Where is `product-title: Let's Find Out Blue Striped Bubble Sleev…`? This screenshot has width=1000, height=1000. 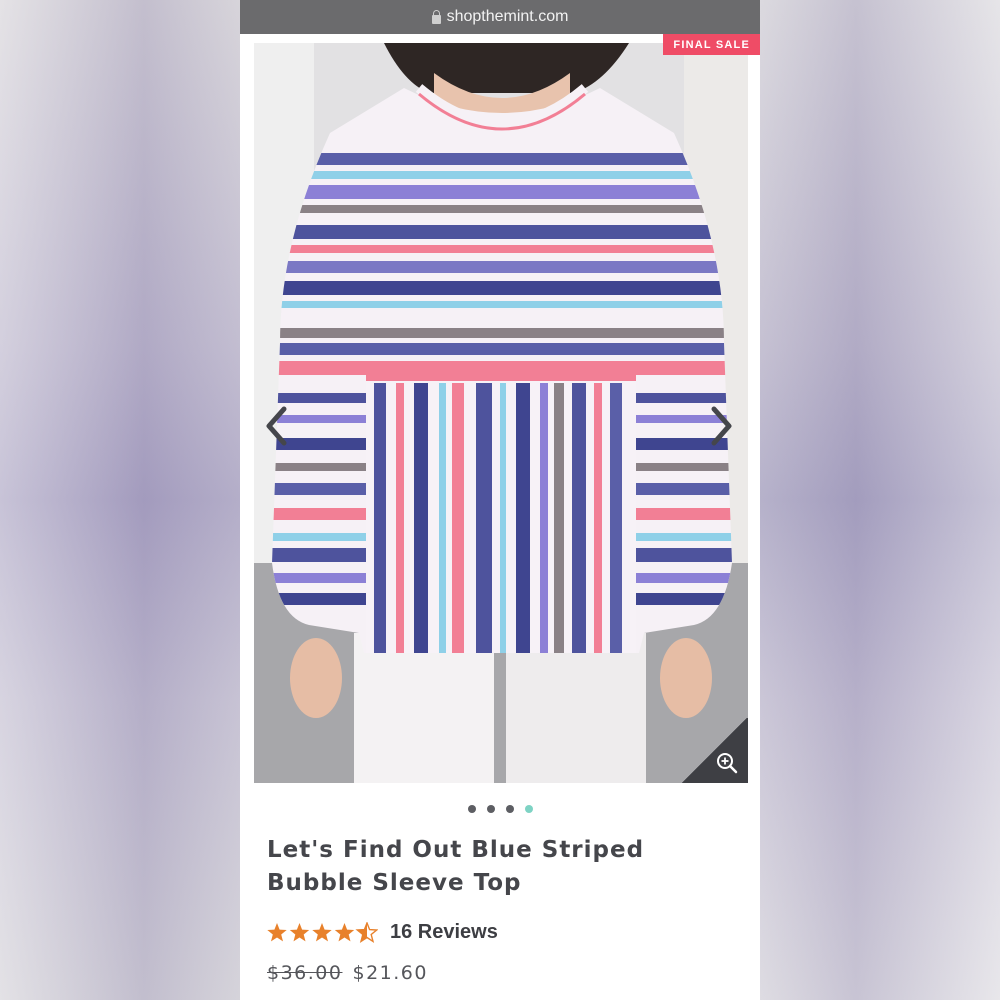
product-title: Let's Find Out Blue Striped Bubble Sleev… is located at coordinates (456, 866).